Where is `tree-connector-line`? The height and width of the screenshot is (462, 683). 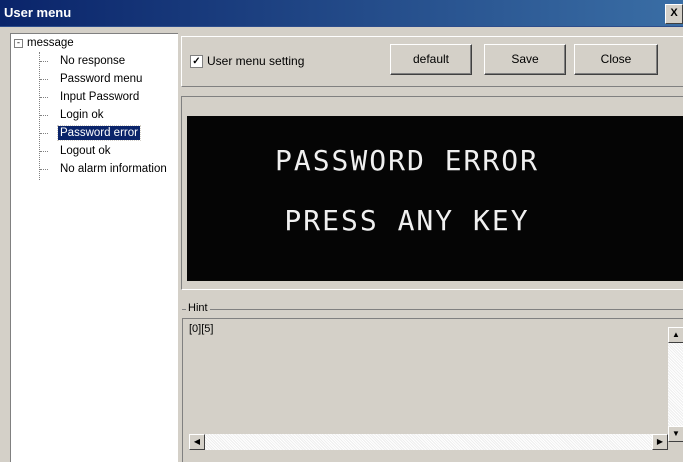
tree-connector-line is located at coordinates (39, 116).